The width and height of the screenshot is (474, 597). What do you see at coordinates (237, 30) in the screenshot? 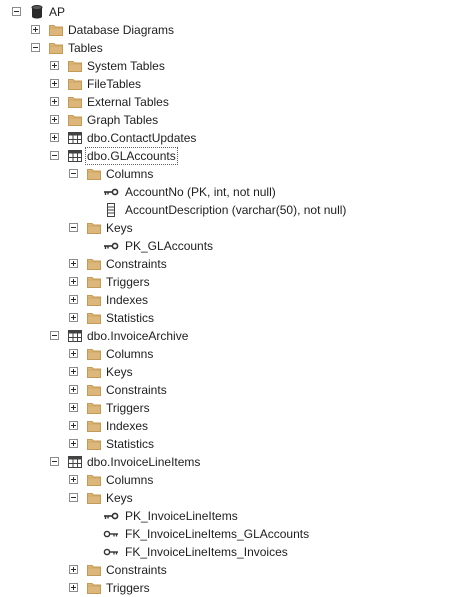
I see `tree-node-folder-database-diagrams: Database Diagrams` at bounding box center [237, 30].